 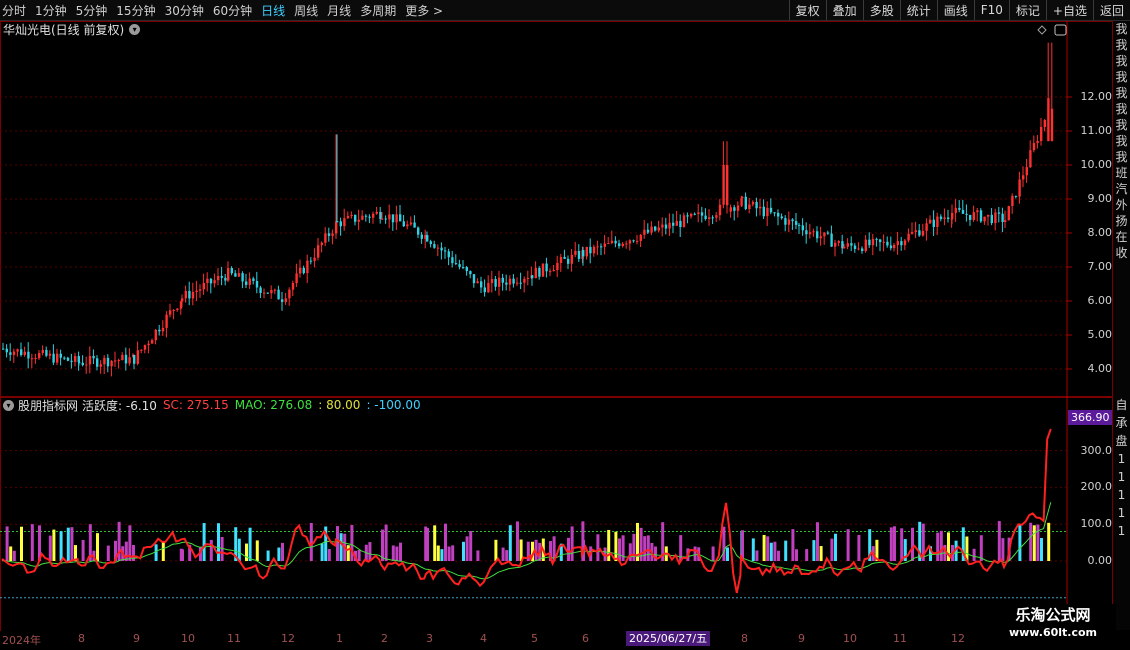 I want to click on chevron-down-icon: ▾, so click(x=8, y=405).